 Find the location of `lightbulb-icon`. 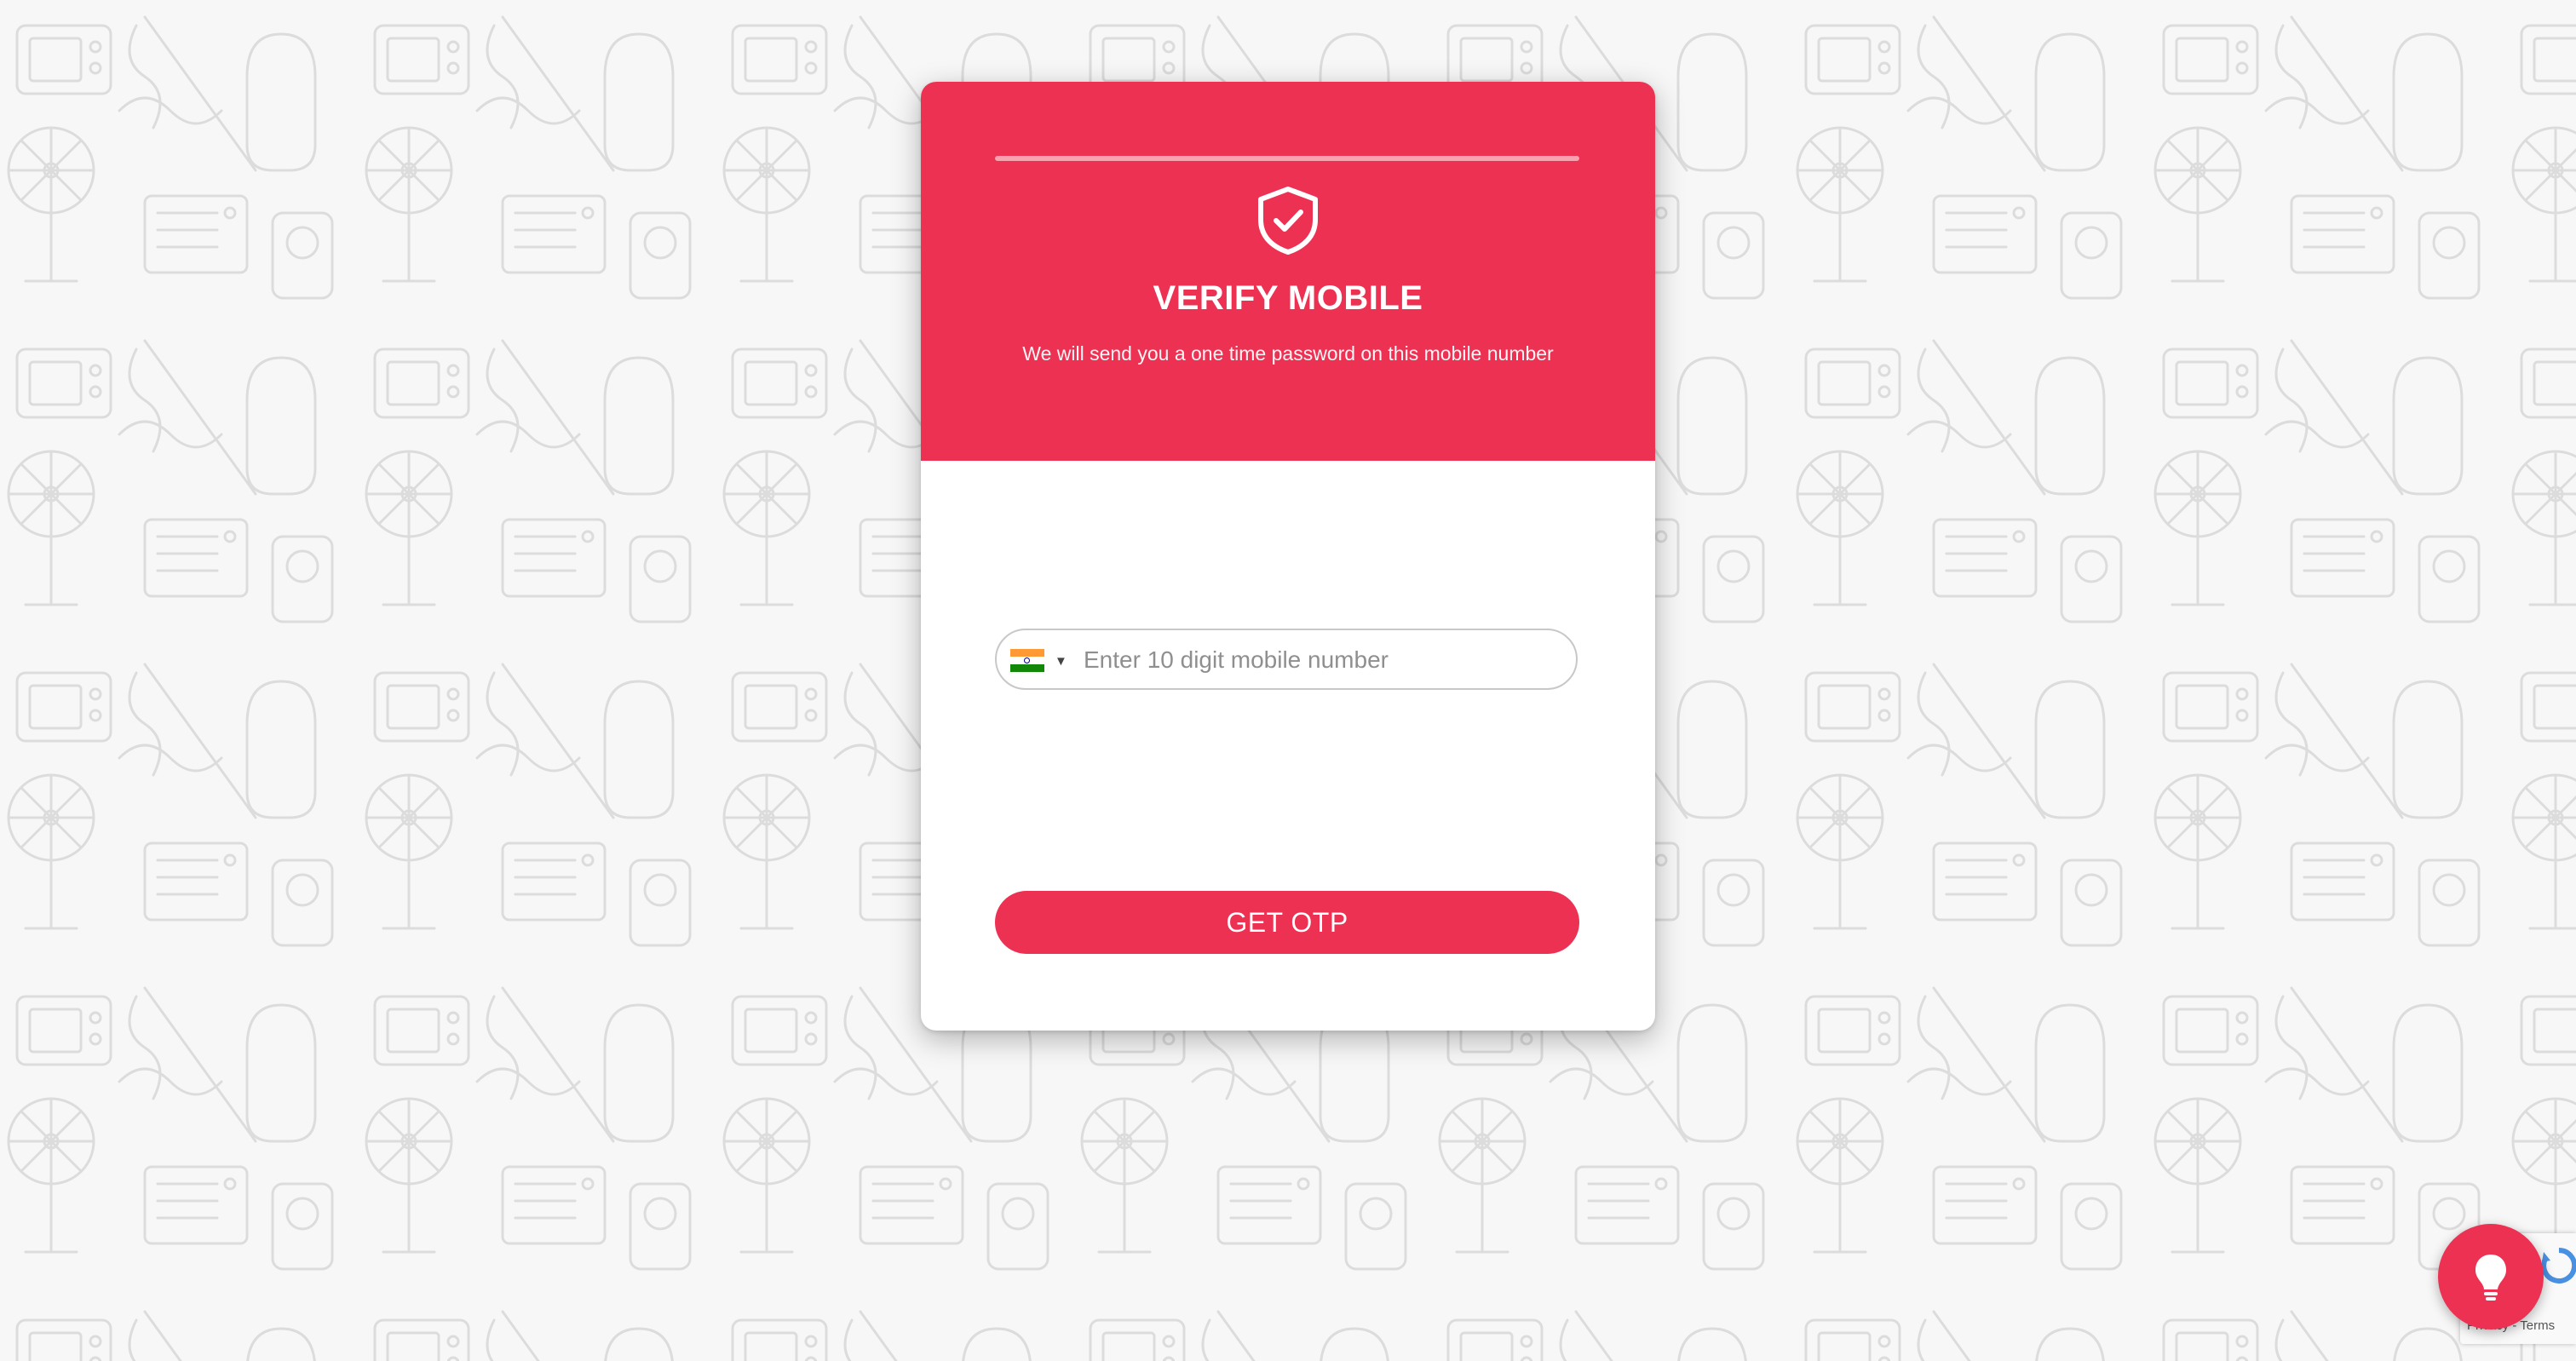

lightbulb-icon is located at coordinates (2491, 1278).